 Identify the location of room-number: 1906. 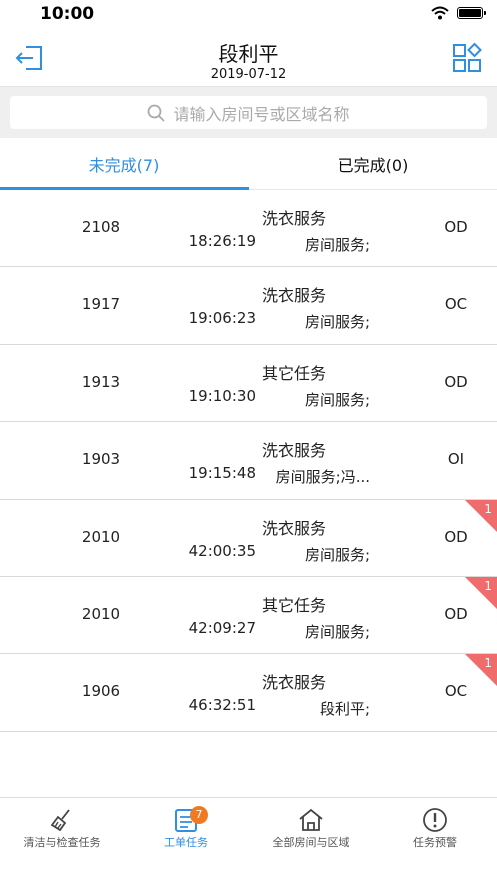
(101, 691).